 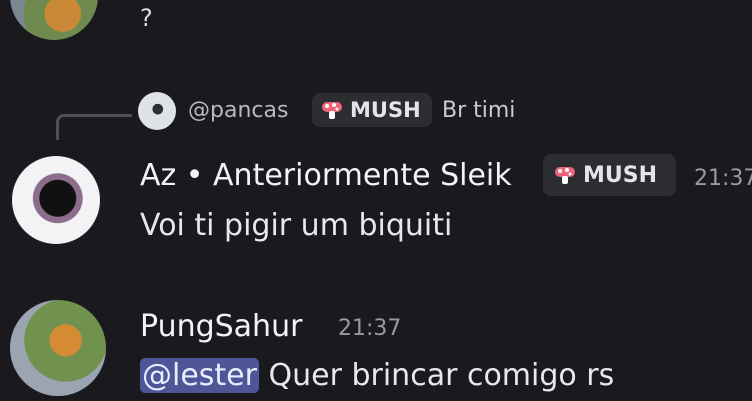 I want to click on message-text: Voi ti pigir um biquiti, so click(x=296, y=225).